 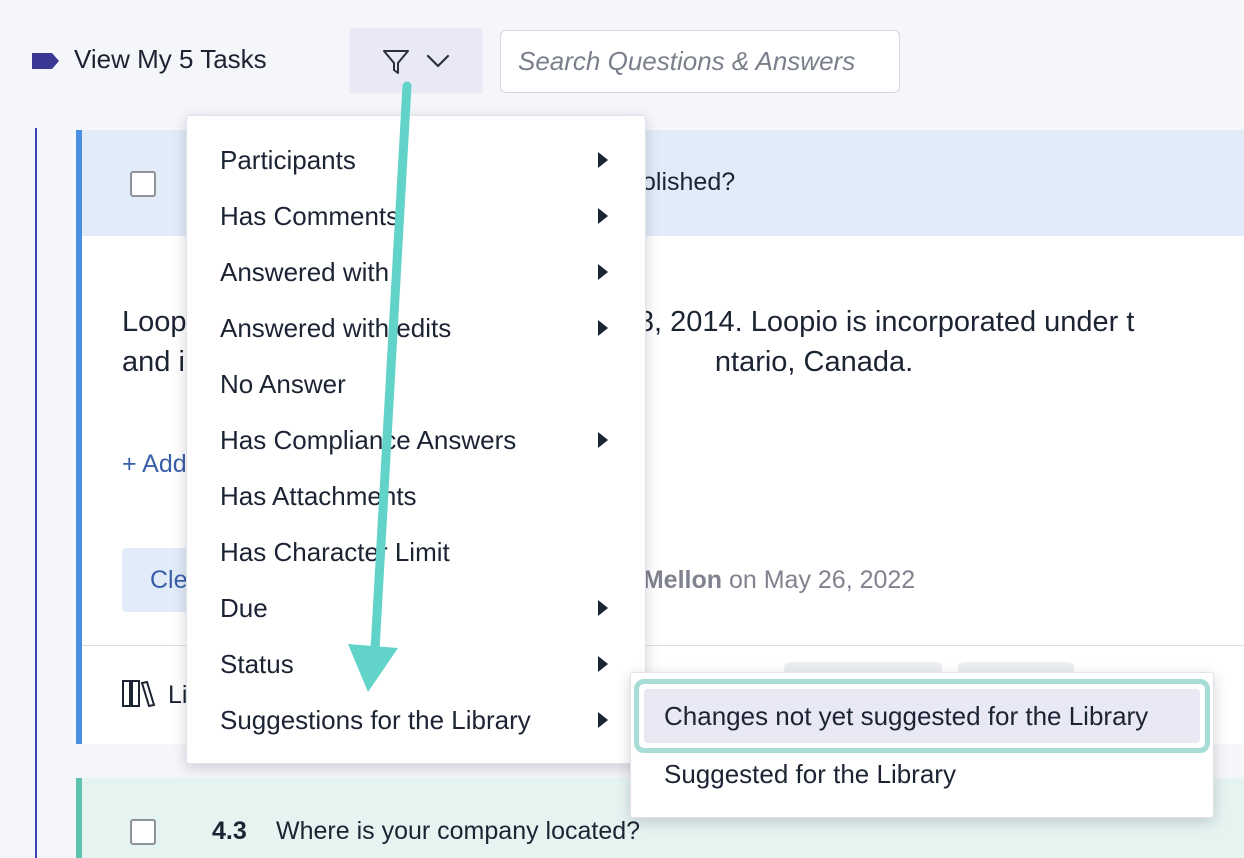 I want to click on menu-item-label: Due, so click(x=244, y=608).